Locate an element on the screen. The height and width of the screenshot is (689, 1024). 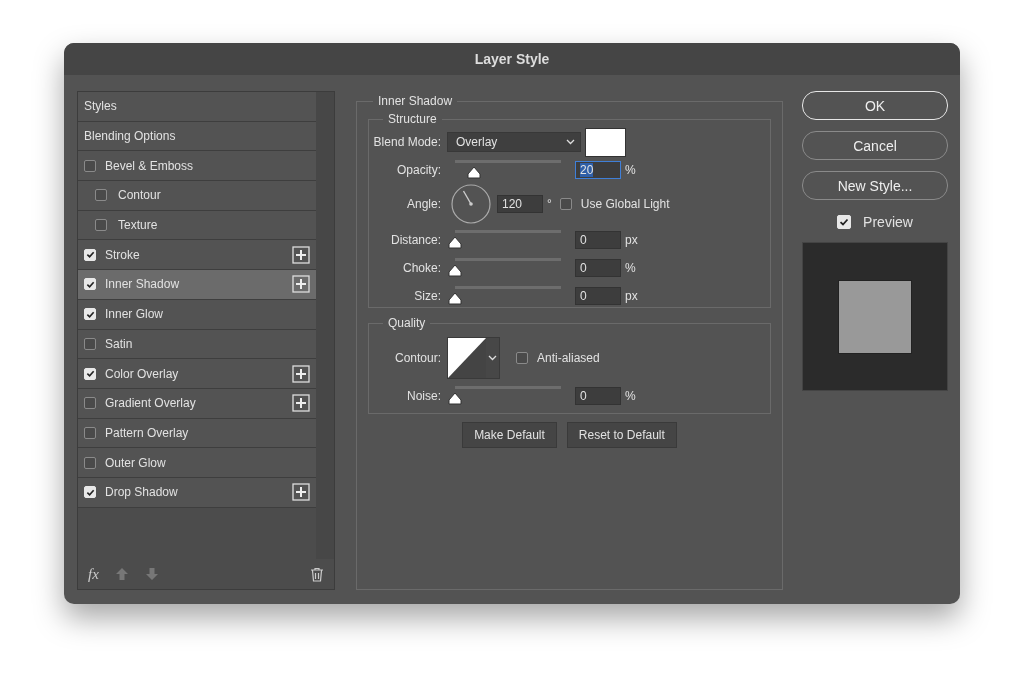
item-label: Blending Options is located at coordinates (130, 136).